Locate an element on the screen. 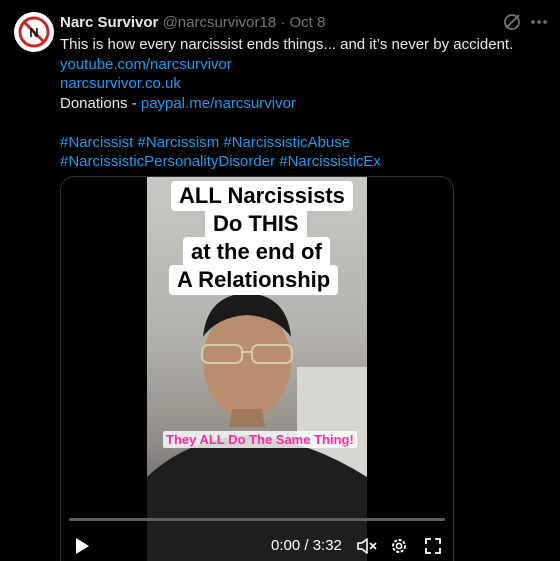 This screenshot has width=560, height=561. website-link: narcsurvivor.co.uk is located at coordinates (120, 83).